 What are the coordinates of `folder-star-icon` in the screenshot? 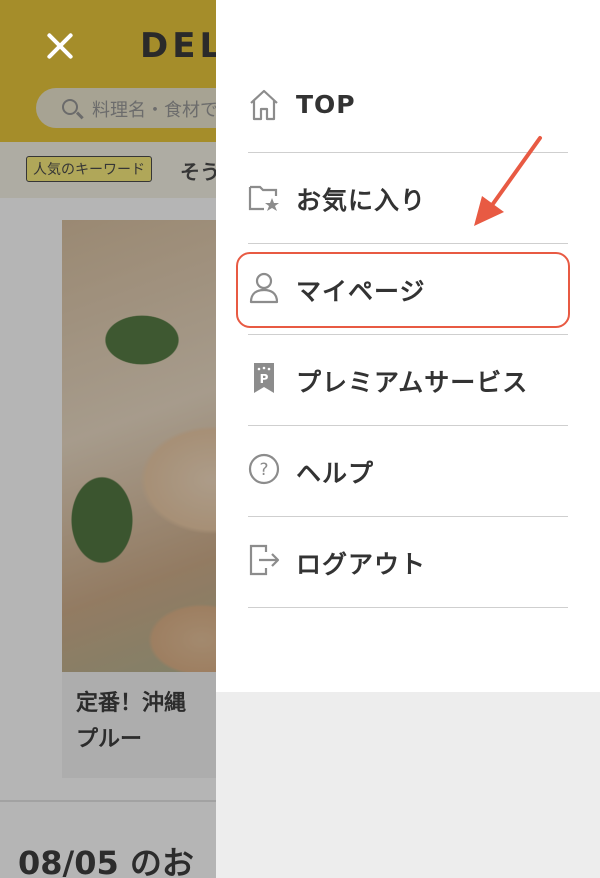 It's located at (263, 198).